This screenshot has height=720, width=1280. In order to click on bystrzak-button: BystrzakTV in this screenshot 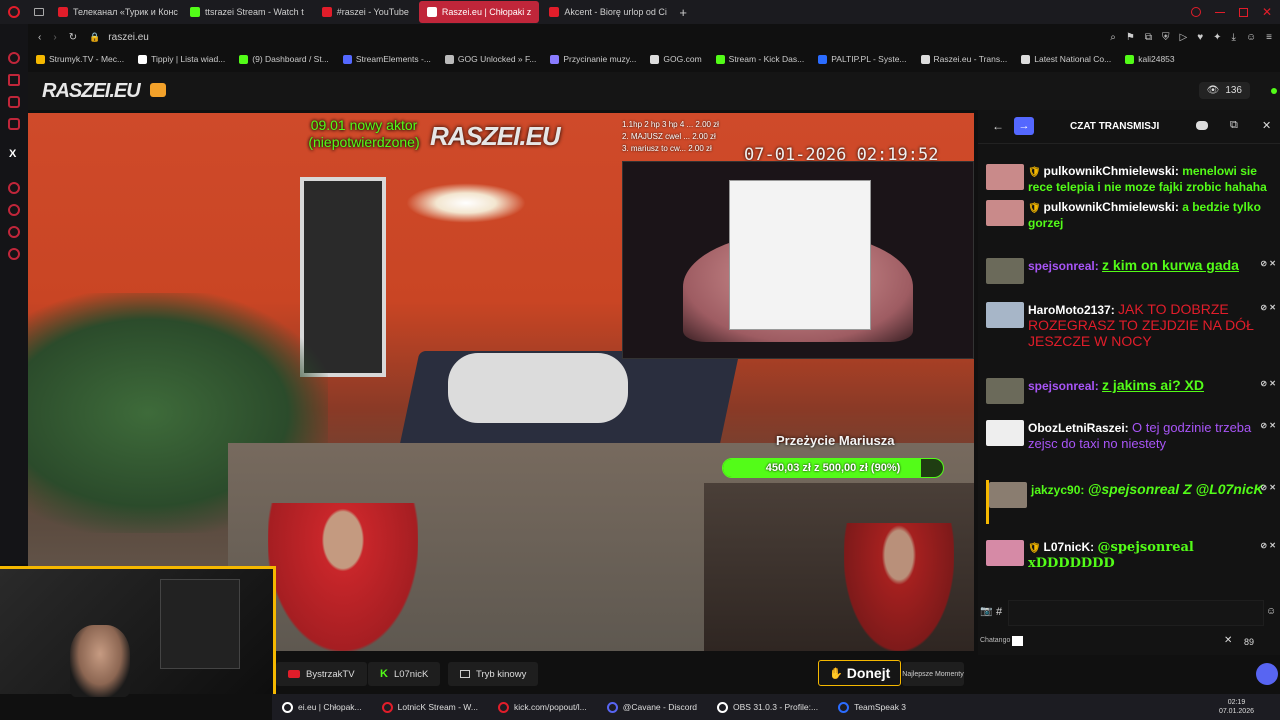, I will do `click(321, 674)`.